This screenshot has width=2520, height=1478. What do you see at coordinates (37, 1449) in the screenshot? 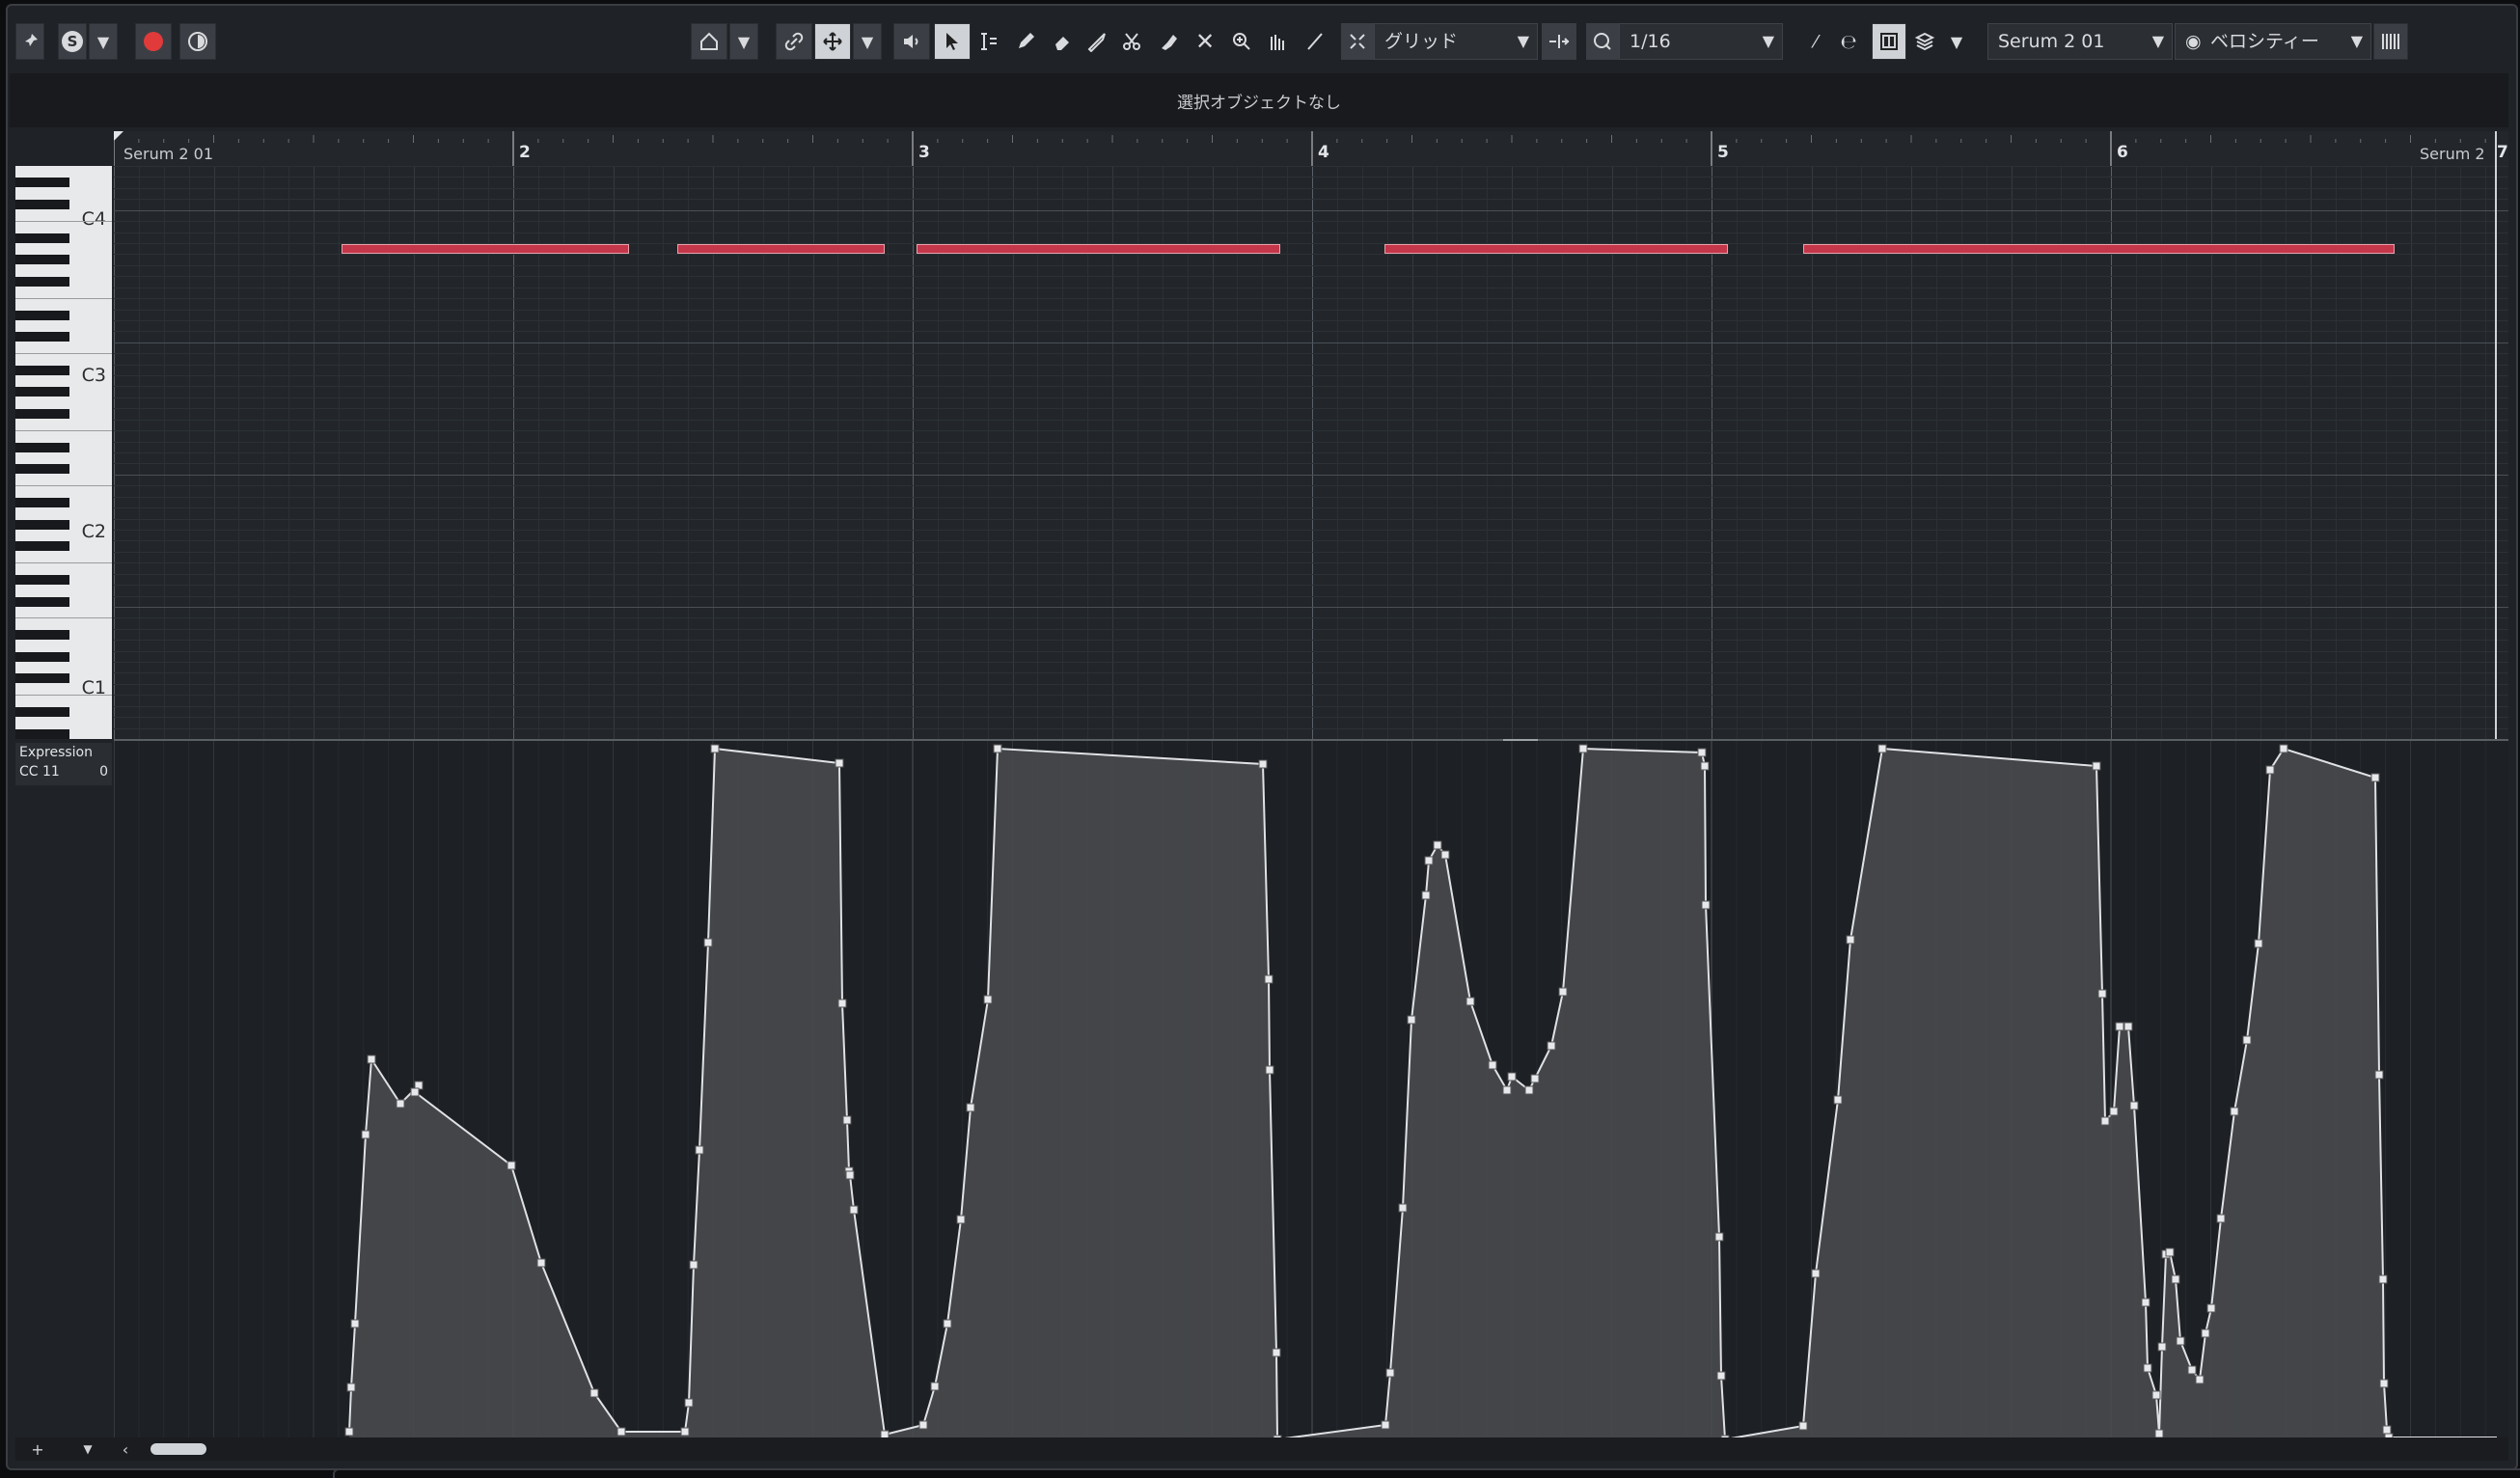
I see `add-lane-button: +` at bounding box center [37, 1449].